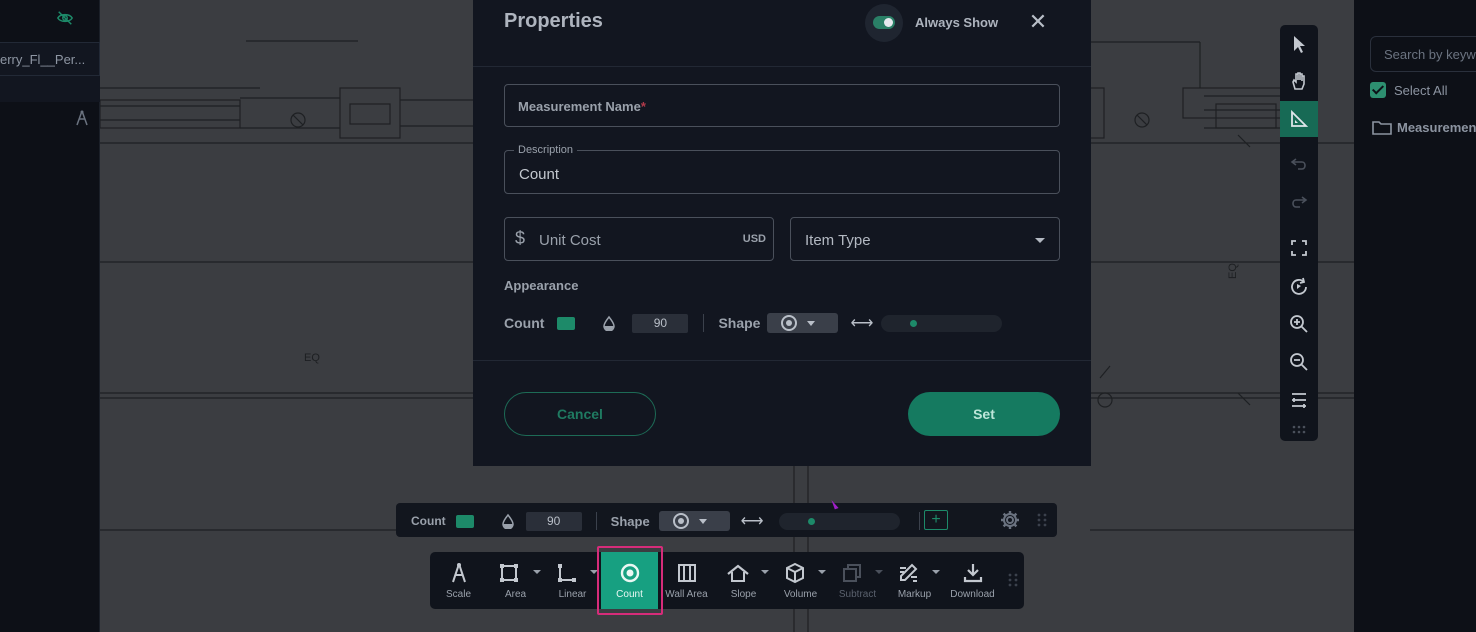 Image resolution: width=1476 pixels, height=632 pixels. Describe the element at coordinates (984, 414) in the screenshot. I see `set-button: Set` at that location.